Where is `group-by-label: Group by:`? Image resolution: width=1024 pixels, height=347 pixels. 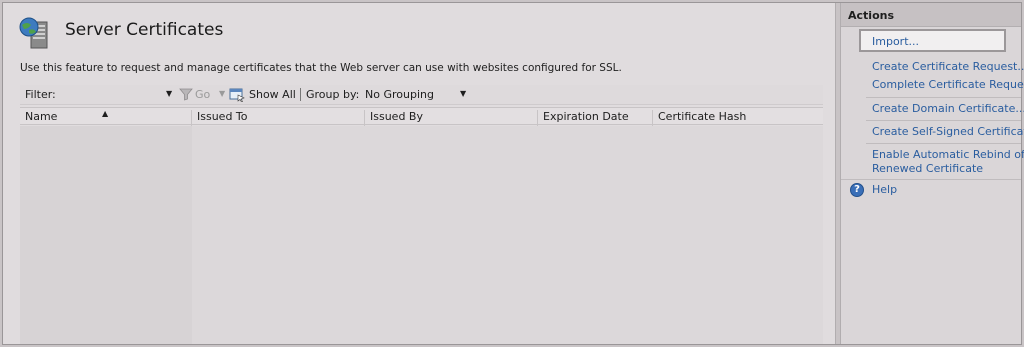
group-by-label: Group by: is located at coordinates (333, 94).